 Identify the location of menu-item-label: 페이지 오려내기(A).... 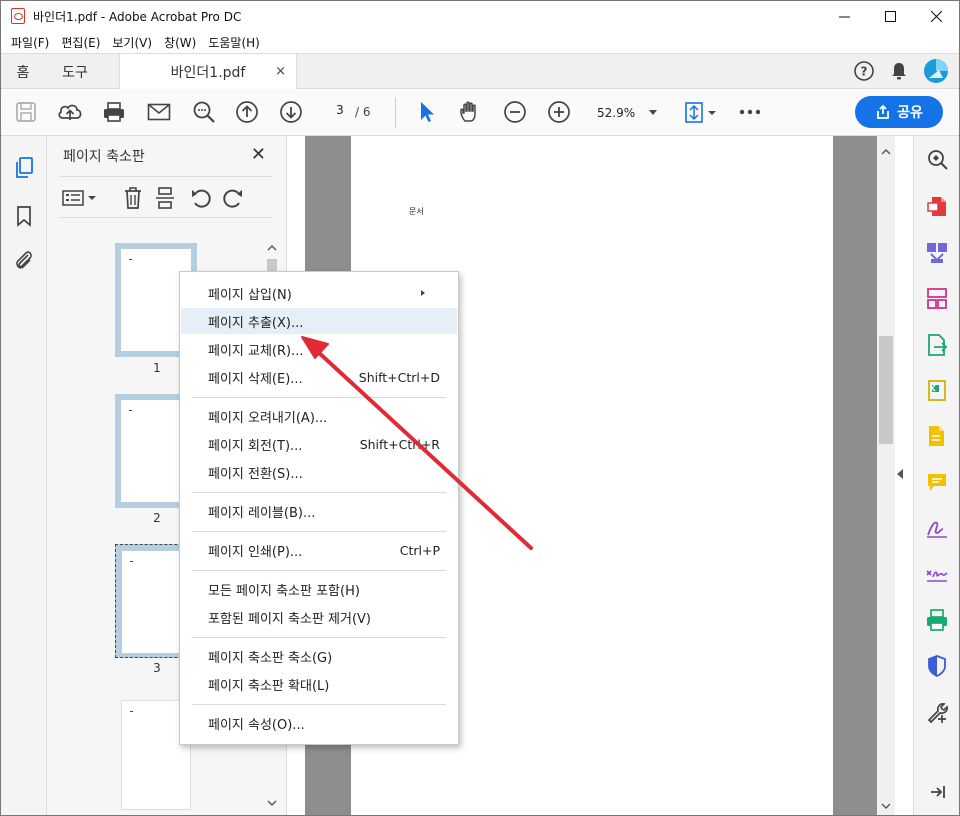
(268, 418).